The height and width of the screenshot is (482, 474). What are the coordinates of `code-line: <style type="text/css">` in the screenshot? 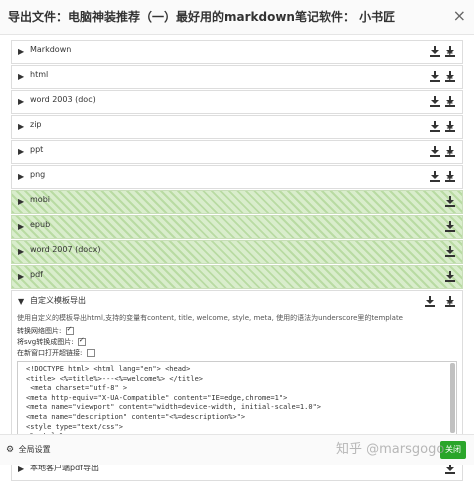 It's located at (74, 426).